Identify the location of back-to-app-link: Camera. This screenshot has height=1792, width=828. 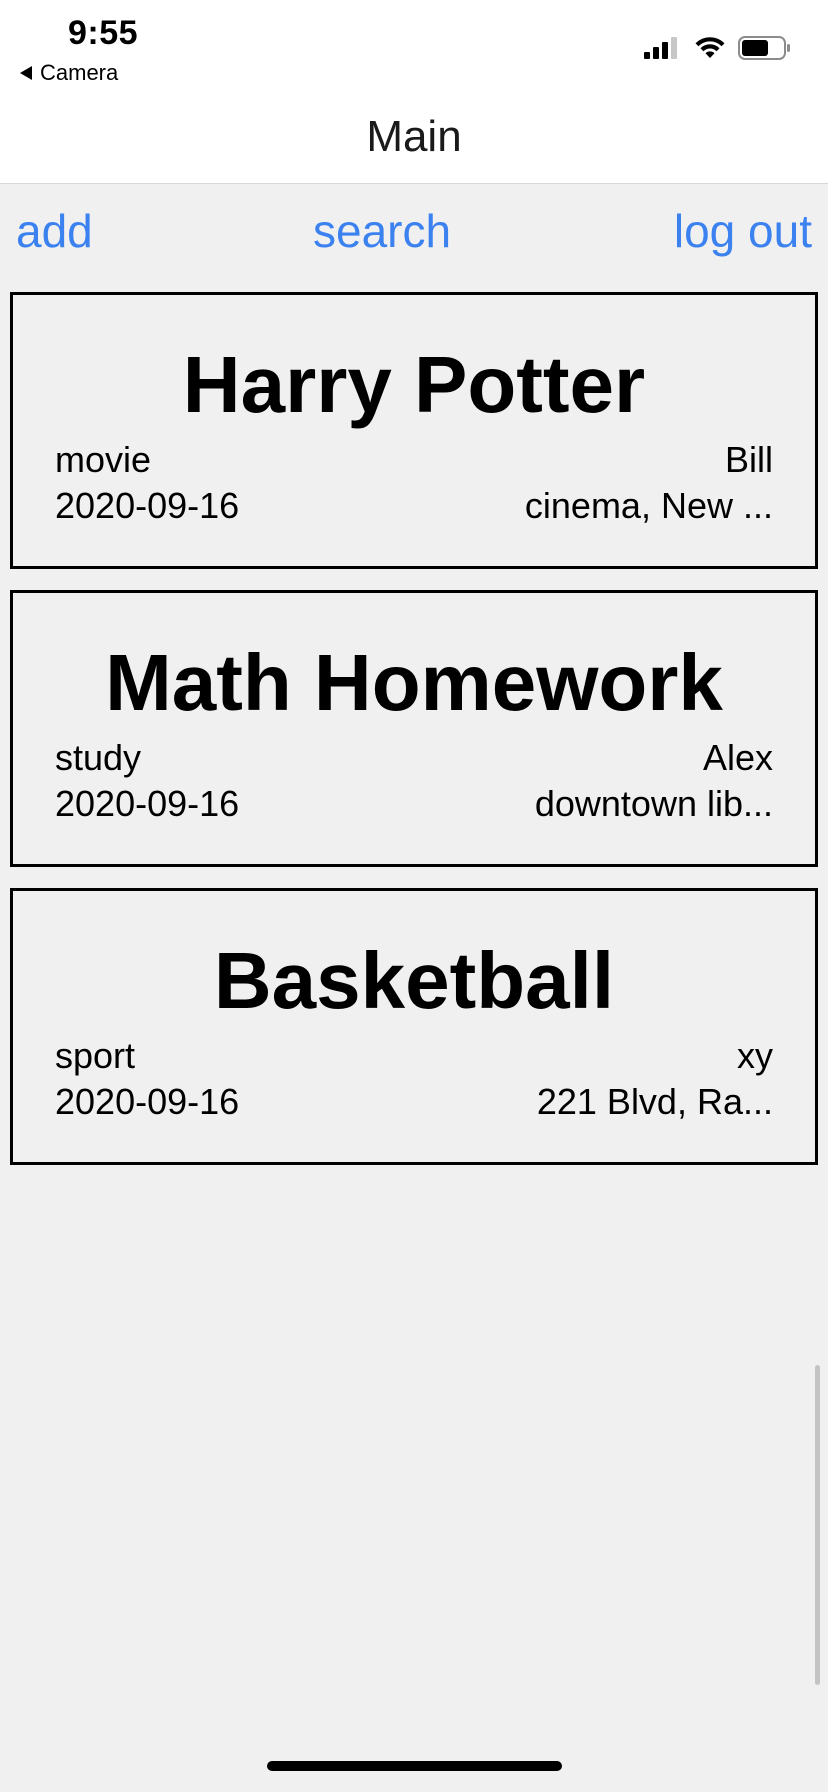
(69, 73).